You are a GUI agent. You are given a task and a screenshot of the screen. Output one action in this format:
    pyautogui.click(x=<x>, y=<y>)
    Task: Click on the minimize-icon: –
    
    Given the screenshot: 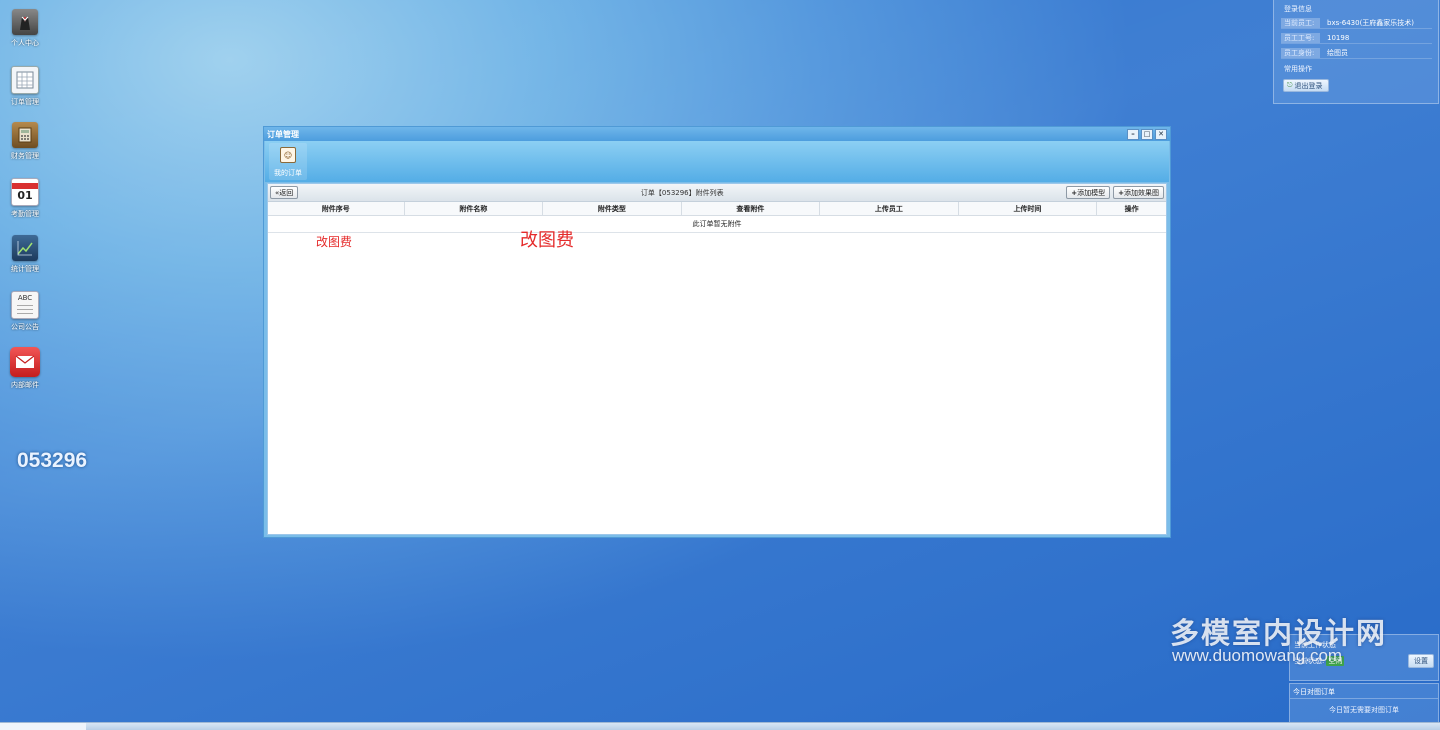 What is the action you would take?
    pyautogui.click(x=1133, y=134)
    